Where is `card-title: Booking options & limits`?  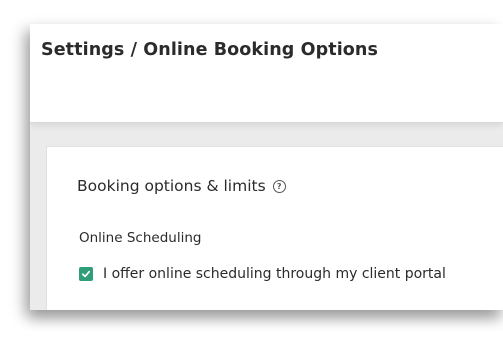 card-title: Booking options & limits is located at coordinates (171, 186).